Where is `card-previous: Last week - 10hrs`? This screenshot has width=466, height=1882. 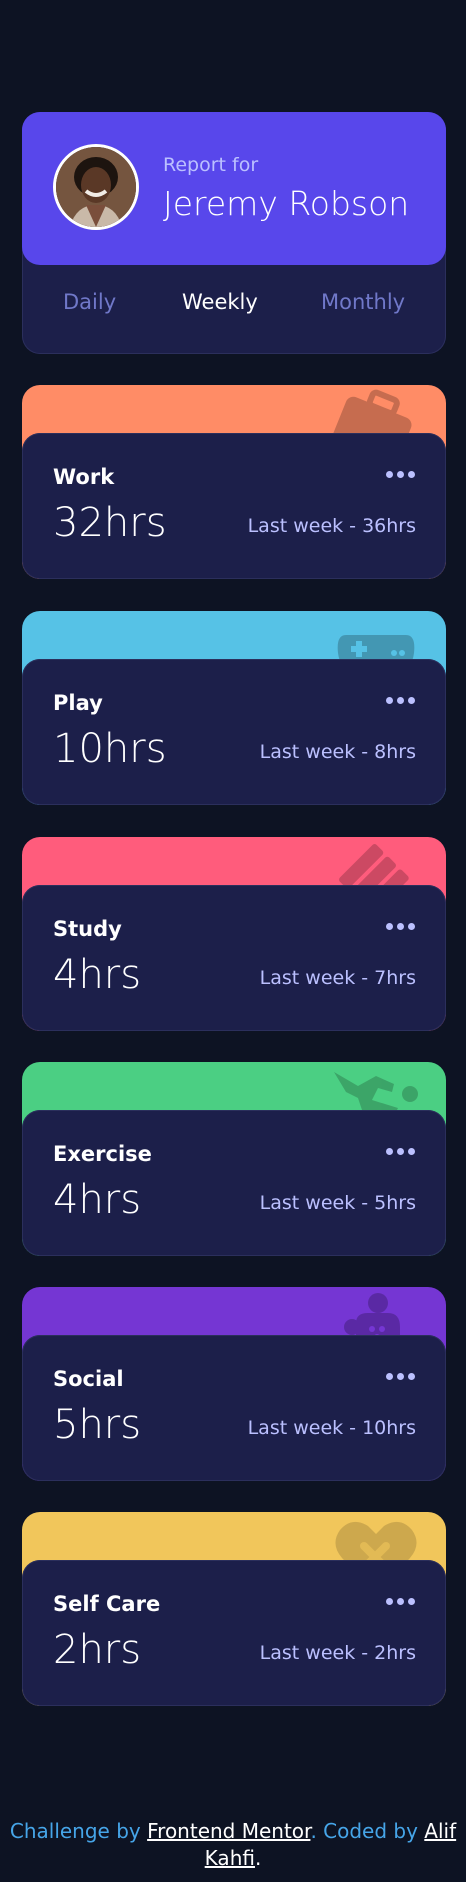
card-previous: Last week - 10hrs is located at coordinates (331, 1428).